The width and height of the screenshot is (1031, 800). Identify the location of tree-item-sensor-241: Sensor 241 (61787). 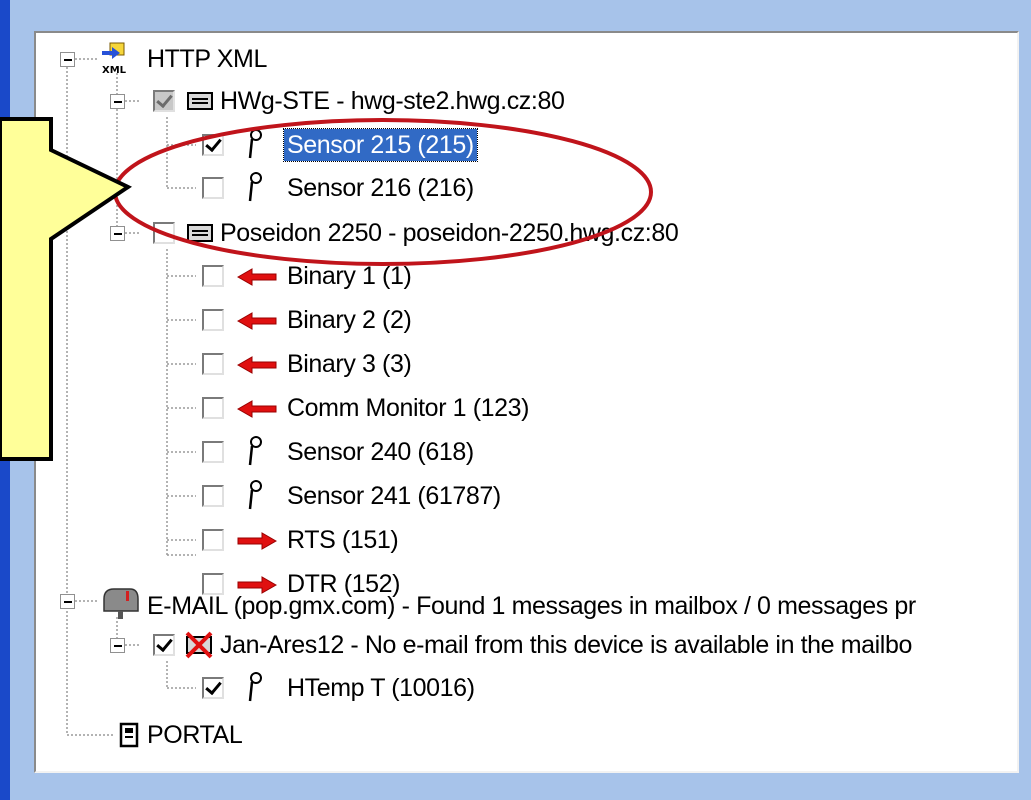
(394, 496).